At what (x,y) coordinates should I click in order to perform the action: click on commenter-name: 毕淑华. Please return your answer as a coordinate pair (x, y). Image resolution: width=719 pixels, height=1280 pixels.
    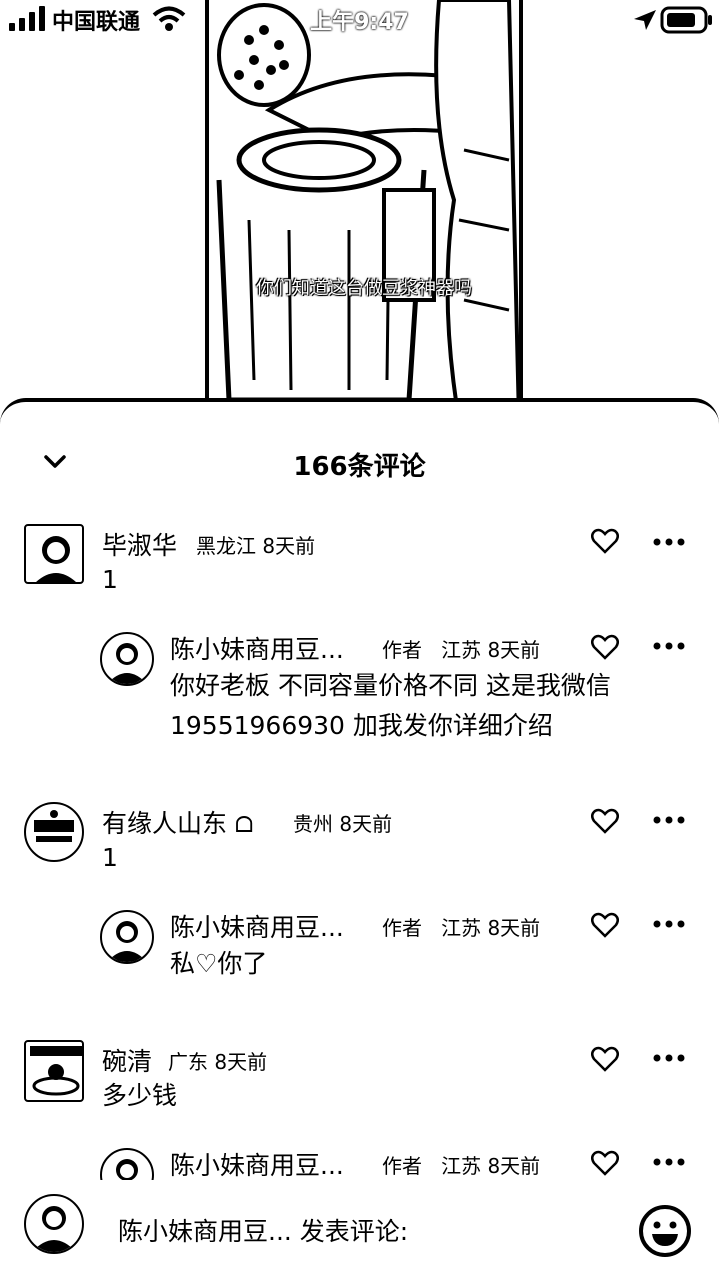
    Looking at the image, I should click on (139, 544).